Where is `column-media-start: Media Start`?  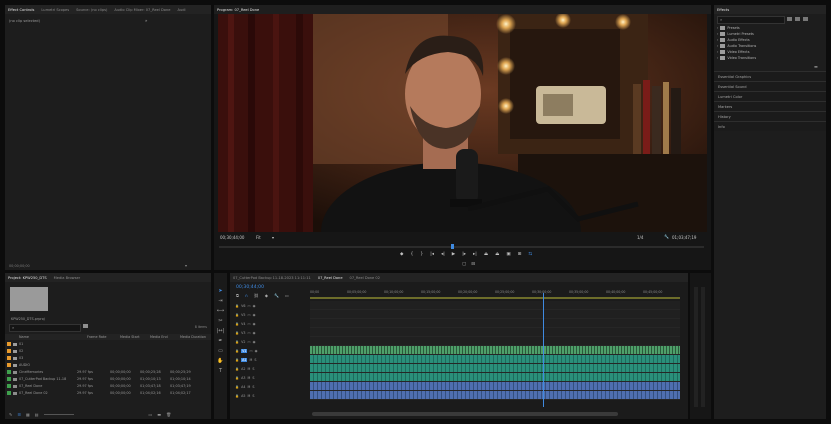
column-media-start: Media Start is located at coordinates (130, 337).